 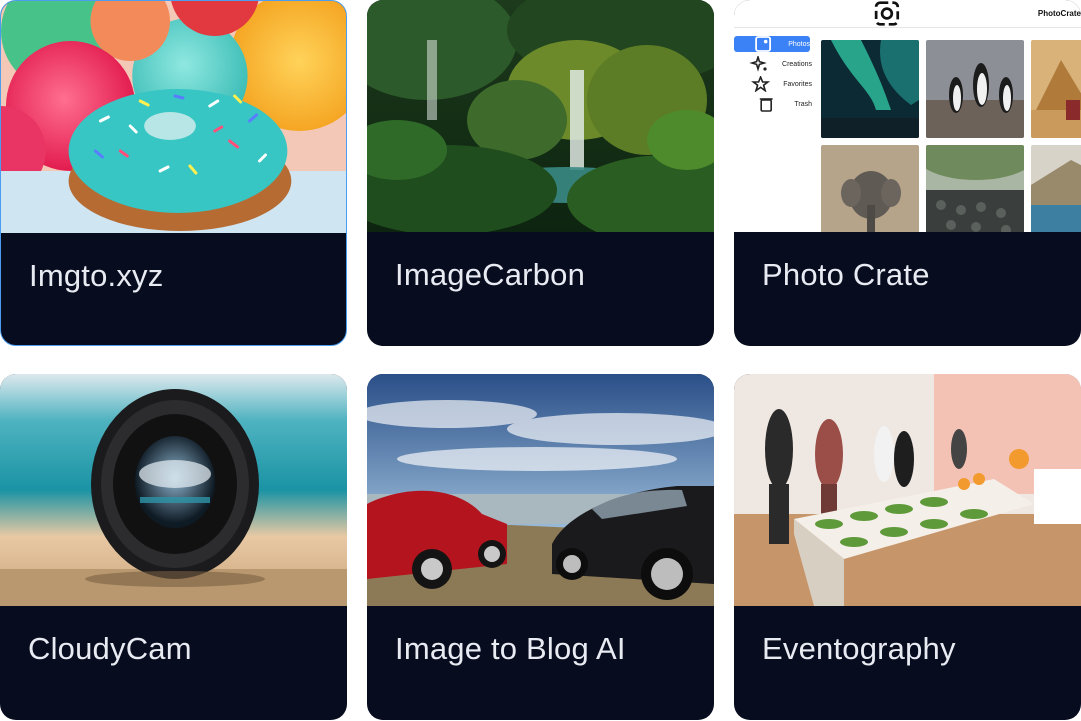 What do you see at coordinates (975, 89) in the screenshot?
I see `photo-penguins` at bounding box center [975, 89].